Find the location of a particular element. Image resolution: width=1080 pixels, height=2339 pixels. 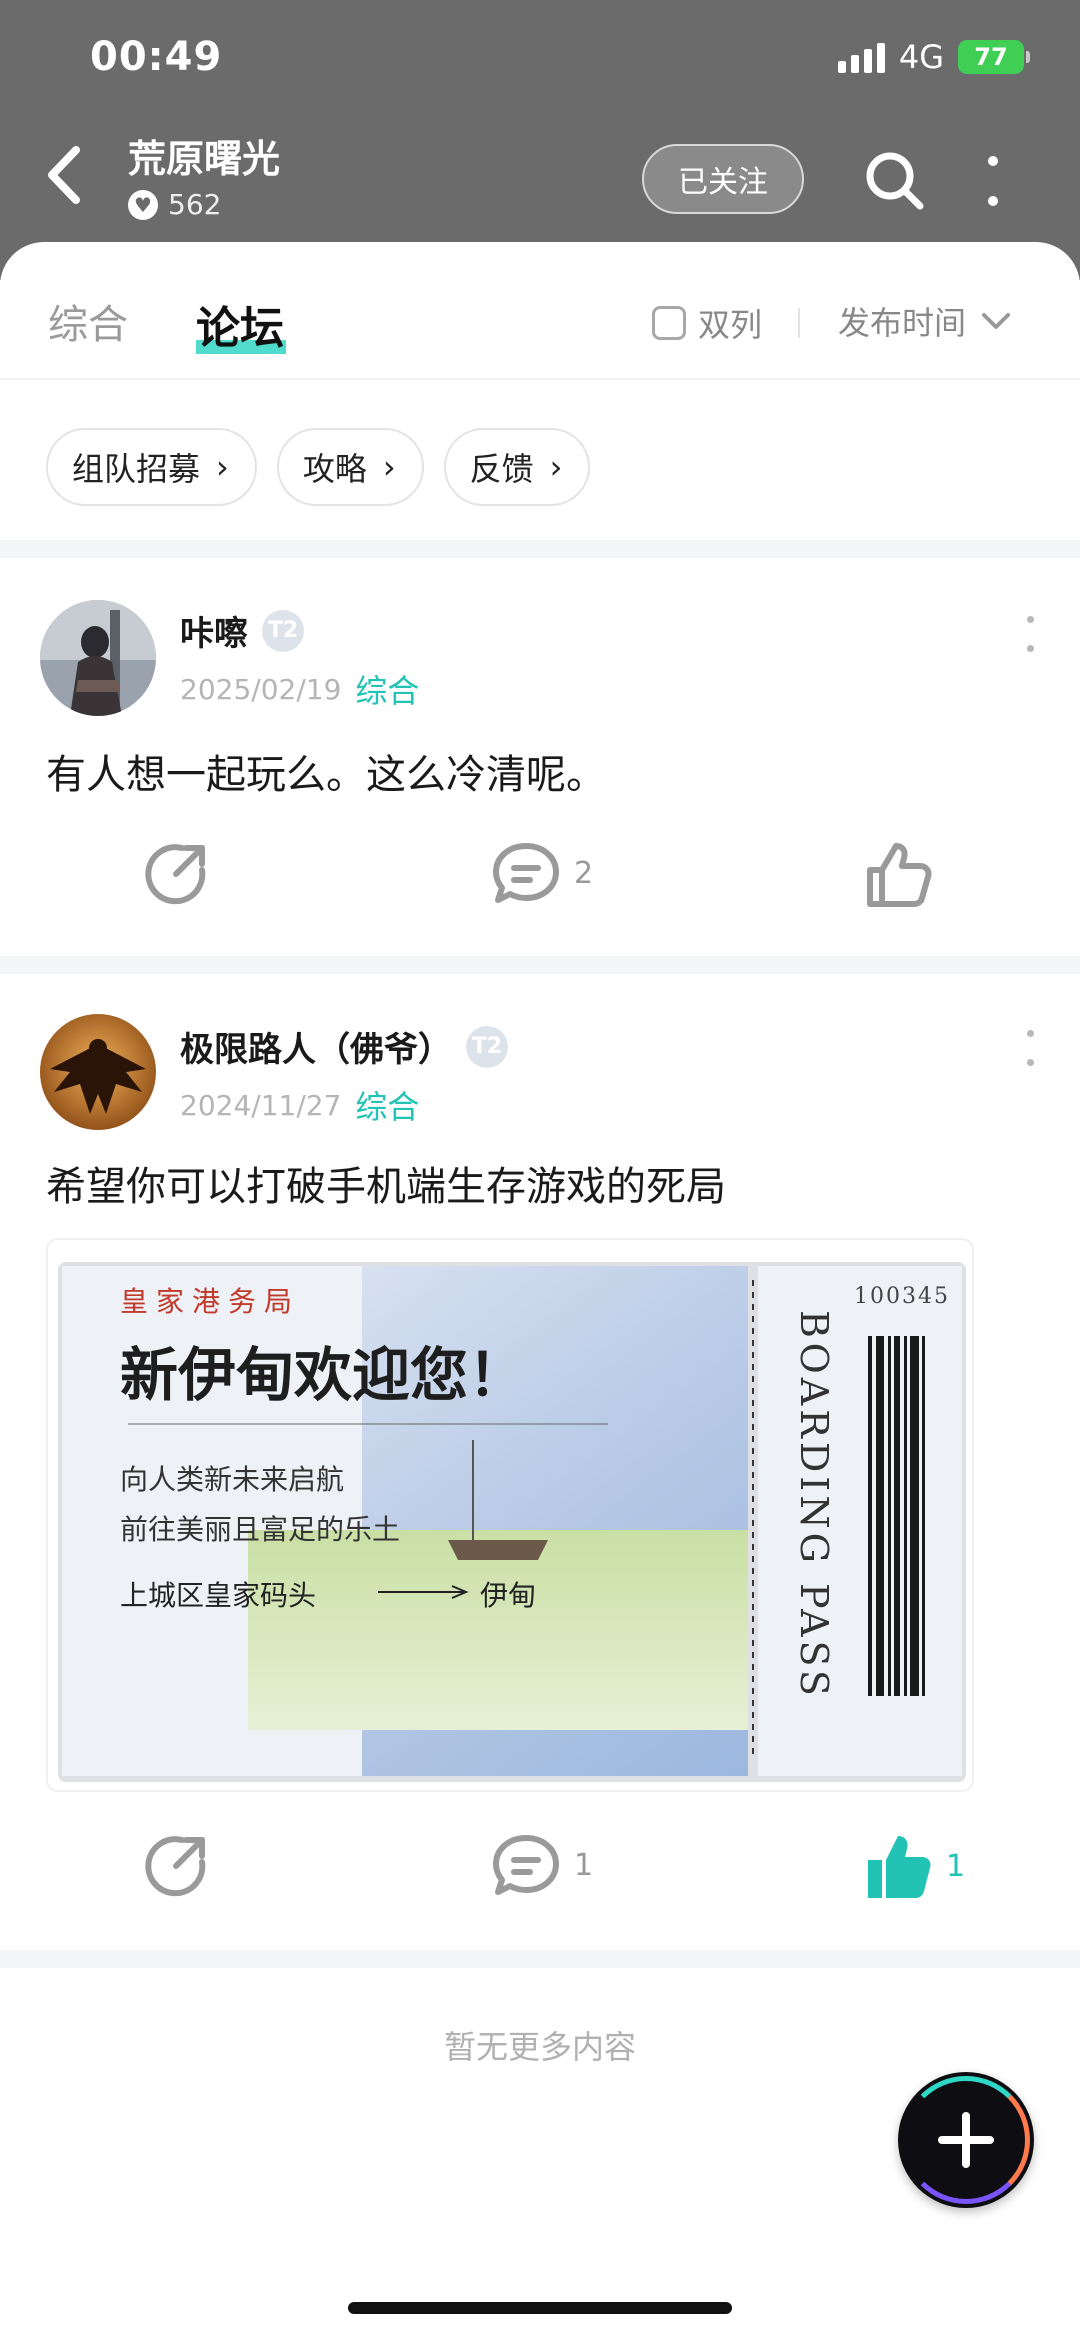

plus-icon is located at coordinates (966, 2140).